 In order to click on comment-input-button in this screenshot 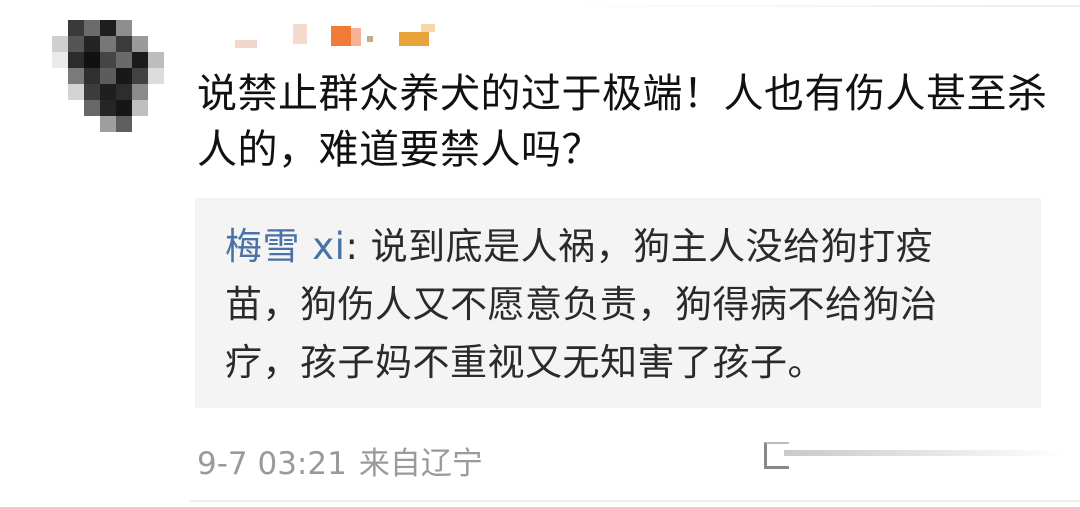, I will do `click(914, 455)`.